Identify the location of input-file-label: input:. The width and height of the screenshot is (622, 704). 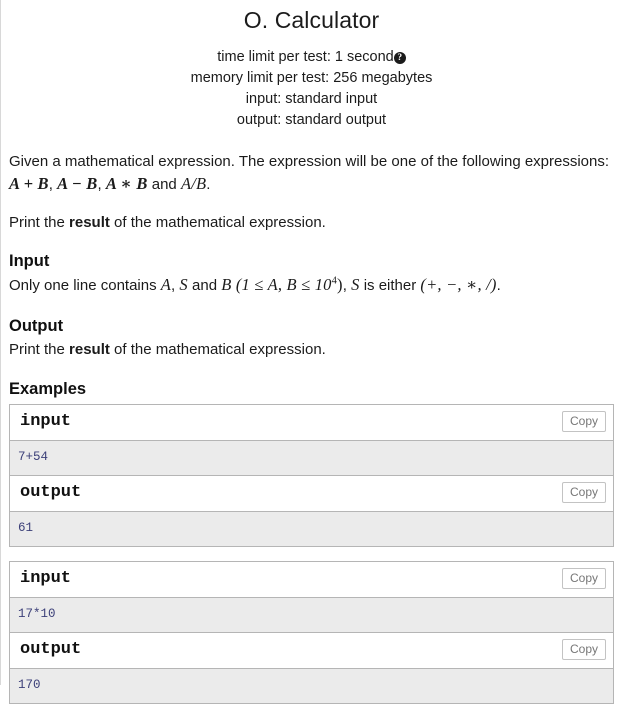
(263, 99).